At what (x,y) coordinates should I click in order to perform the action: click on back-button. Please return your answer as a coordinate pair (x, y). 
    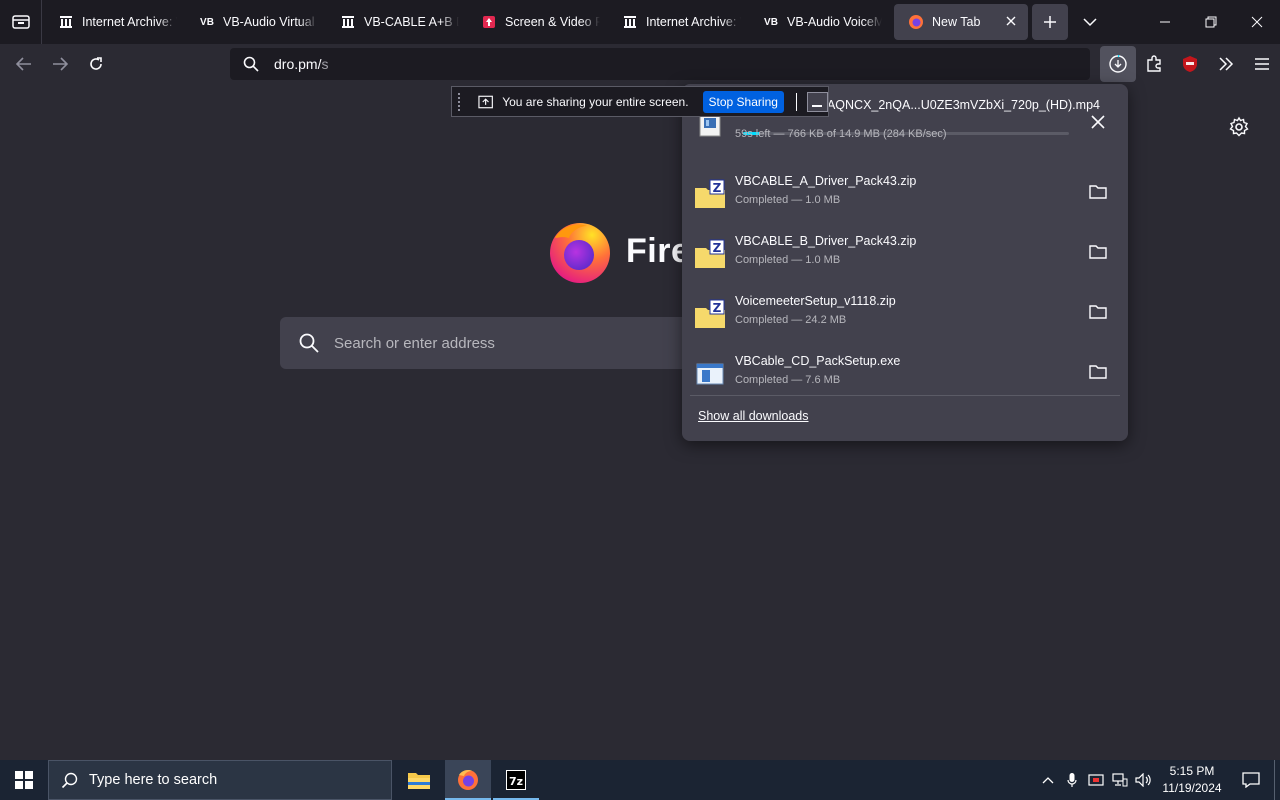
    Looking at the image, I should click on (24, 64).